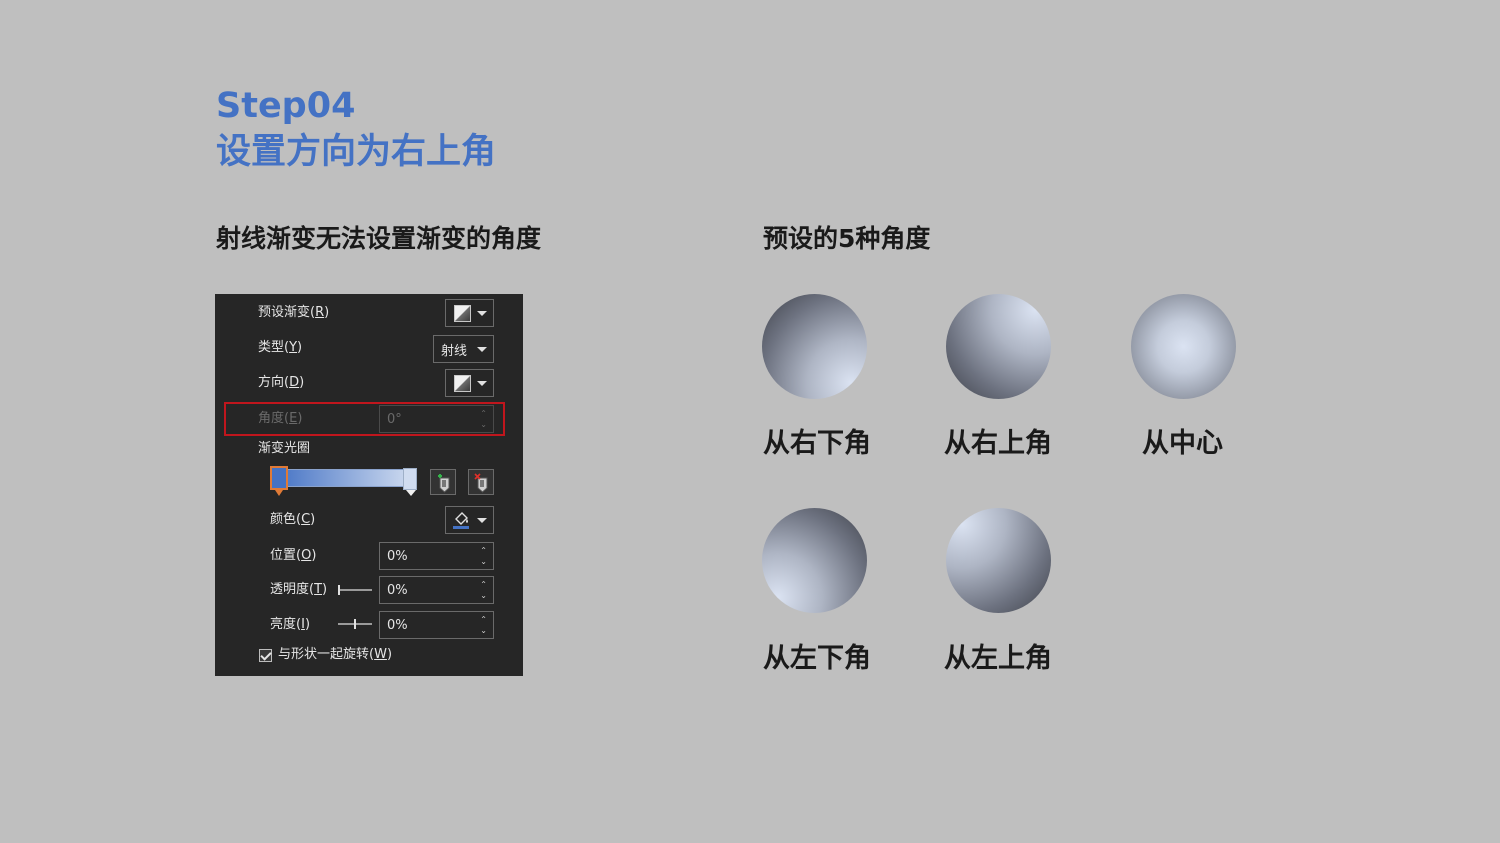 The image size is (1500, 843). I want to click on brightness-spinner: 0% ⌃ ⌄, so click(436, 625).